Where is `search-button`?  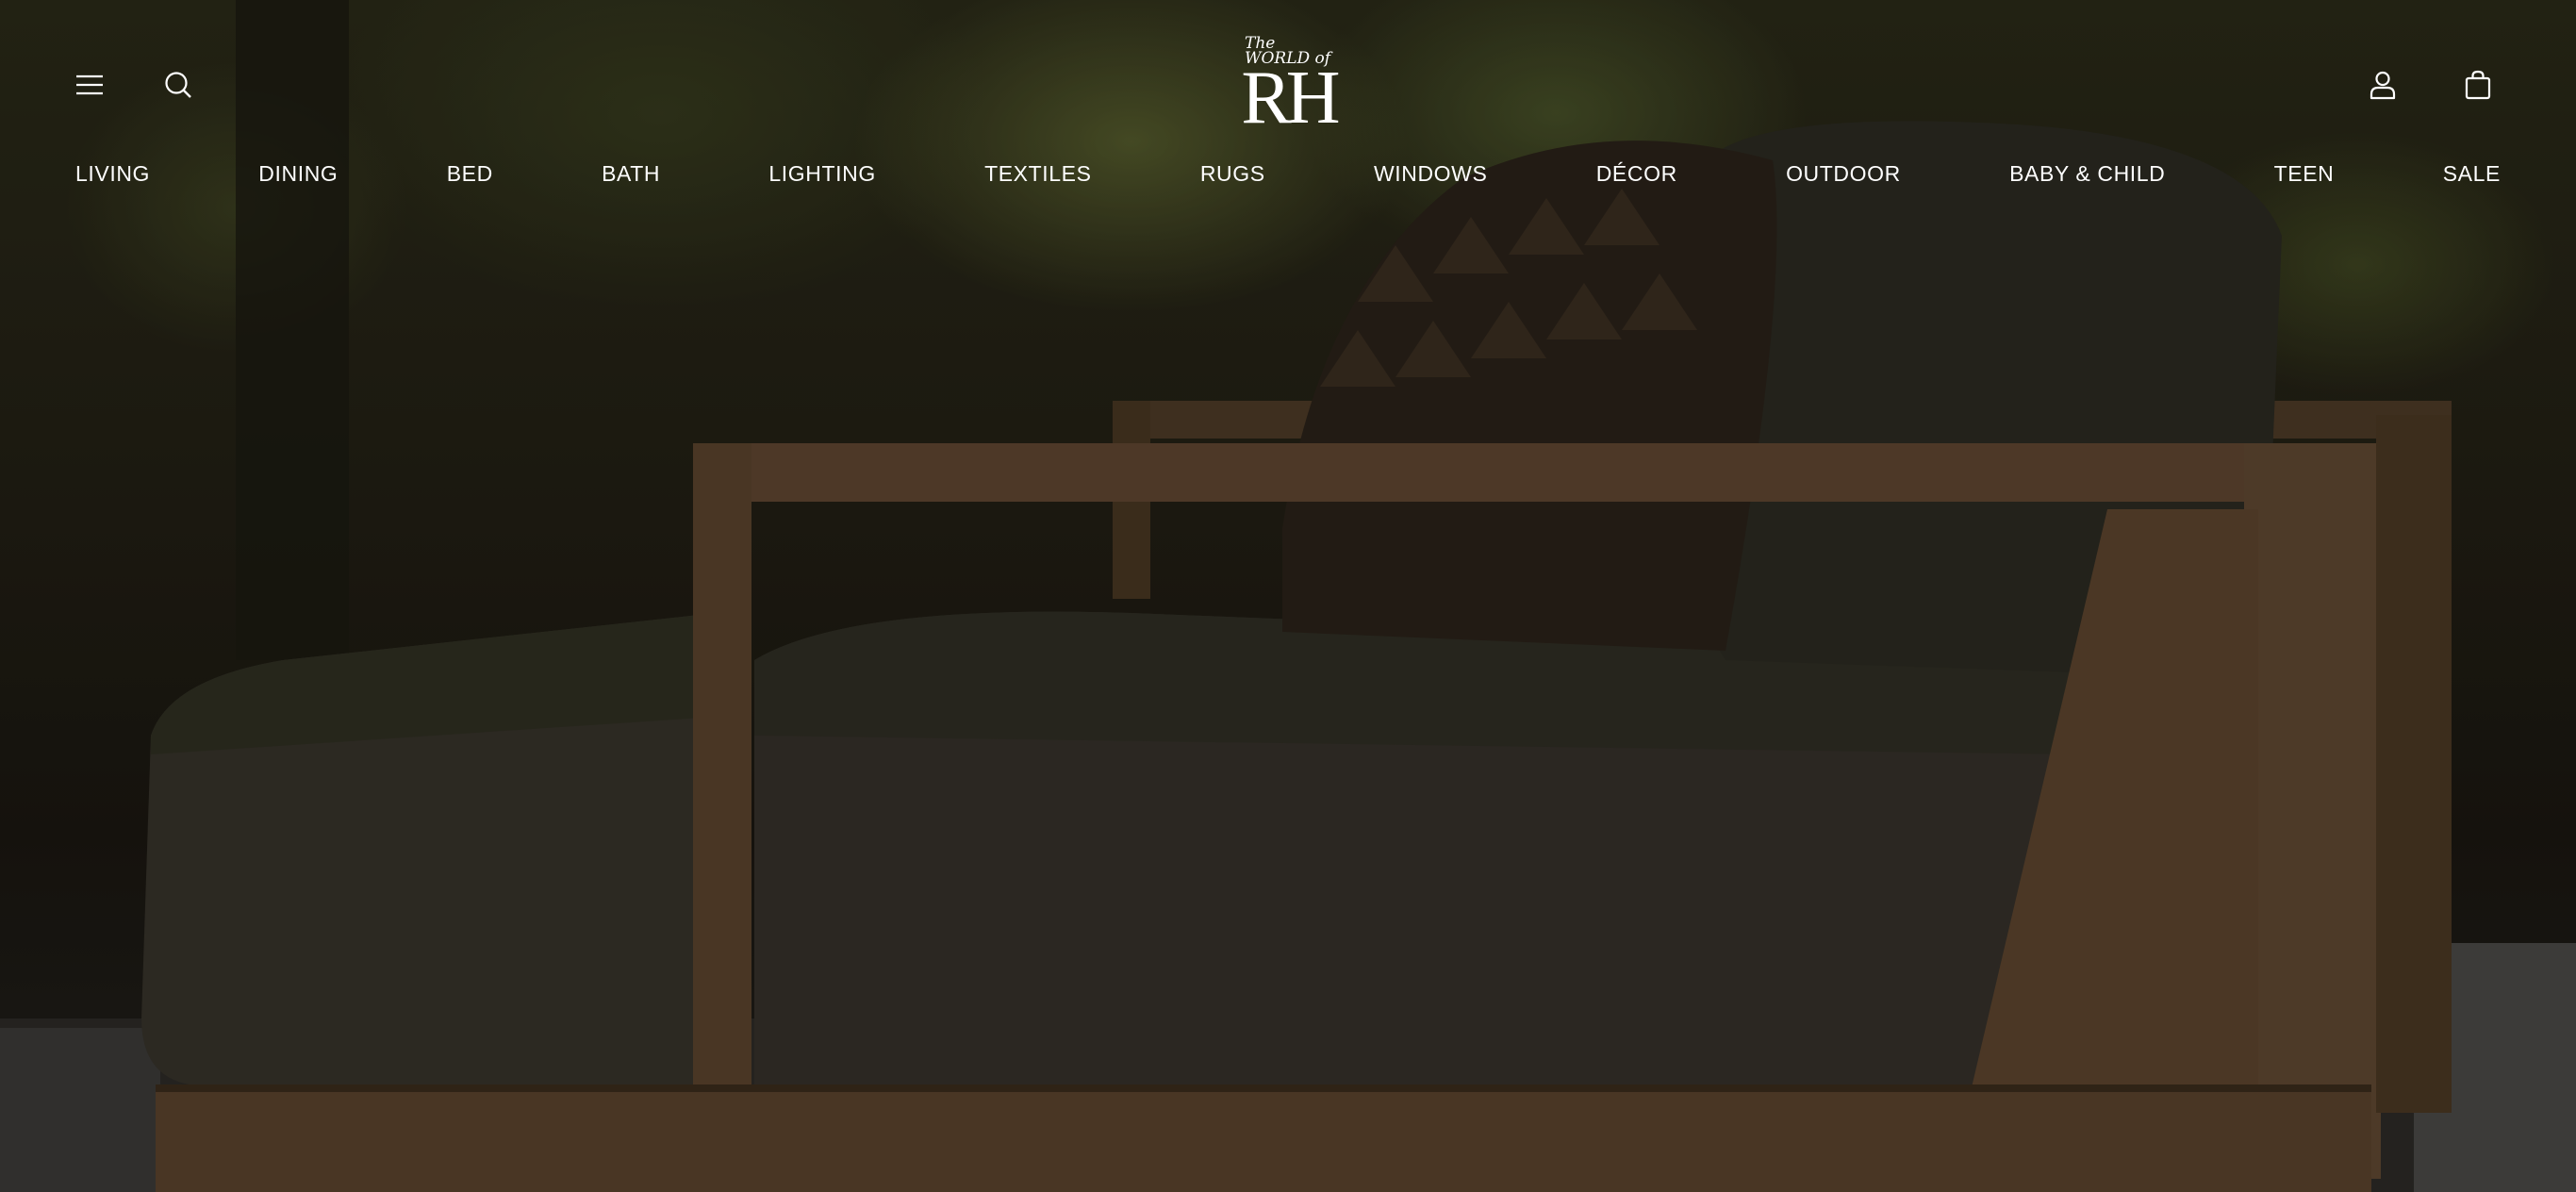
search-button is located at coordinates (178, 85).